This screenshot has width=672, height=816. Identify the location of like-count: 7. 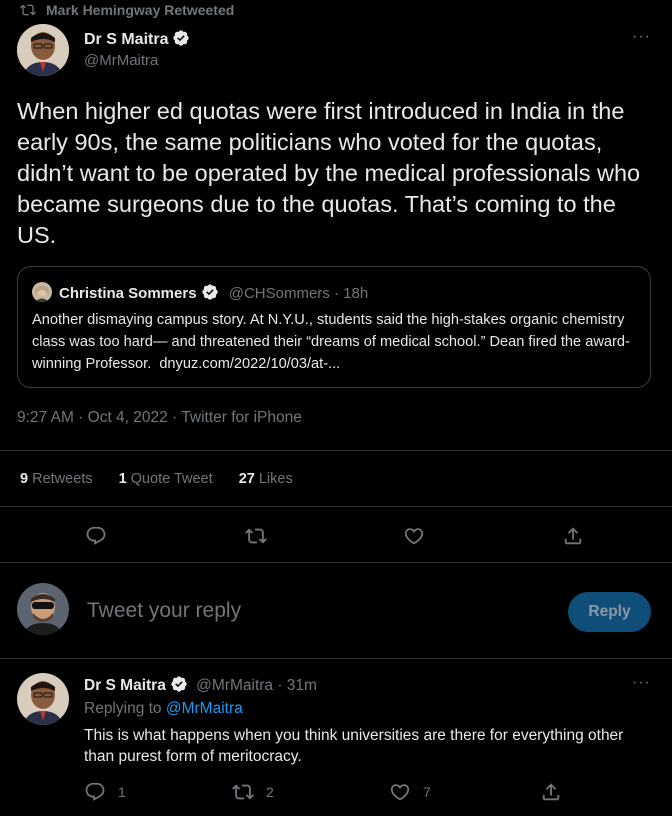
(427, 792).